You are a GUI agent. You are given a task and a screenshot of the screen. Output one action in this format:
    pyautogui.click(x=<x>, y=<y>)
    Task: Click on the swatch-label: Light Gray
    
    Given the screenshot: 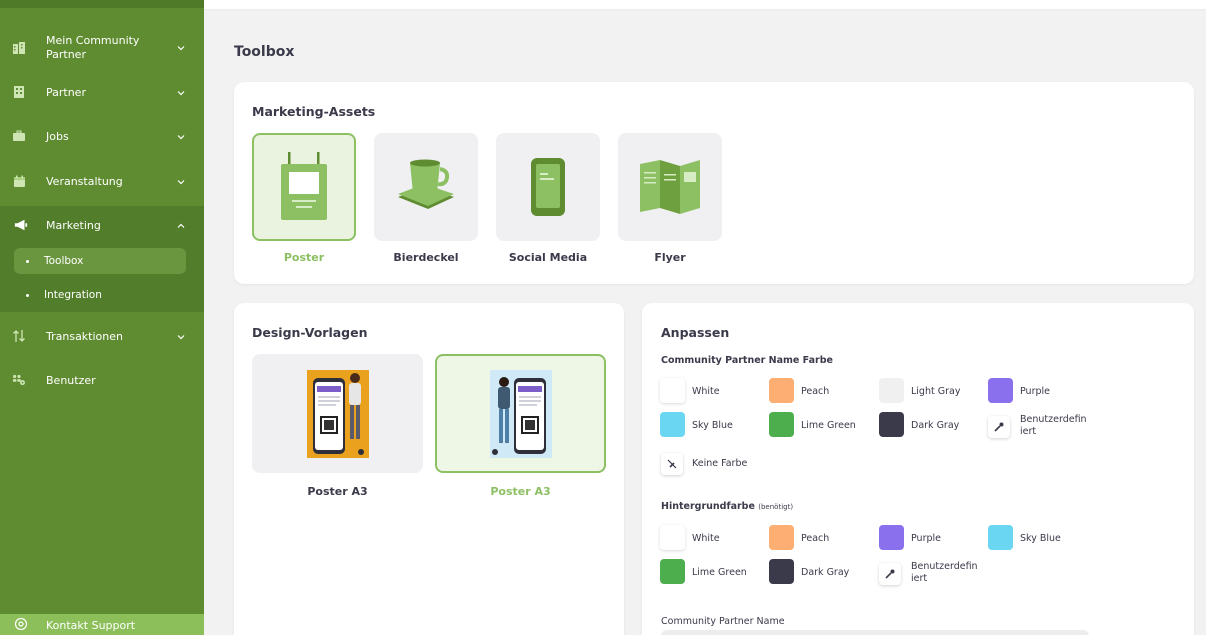 What is the action you would take?
    pyautogui.click(x=936, y=391)
    